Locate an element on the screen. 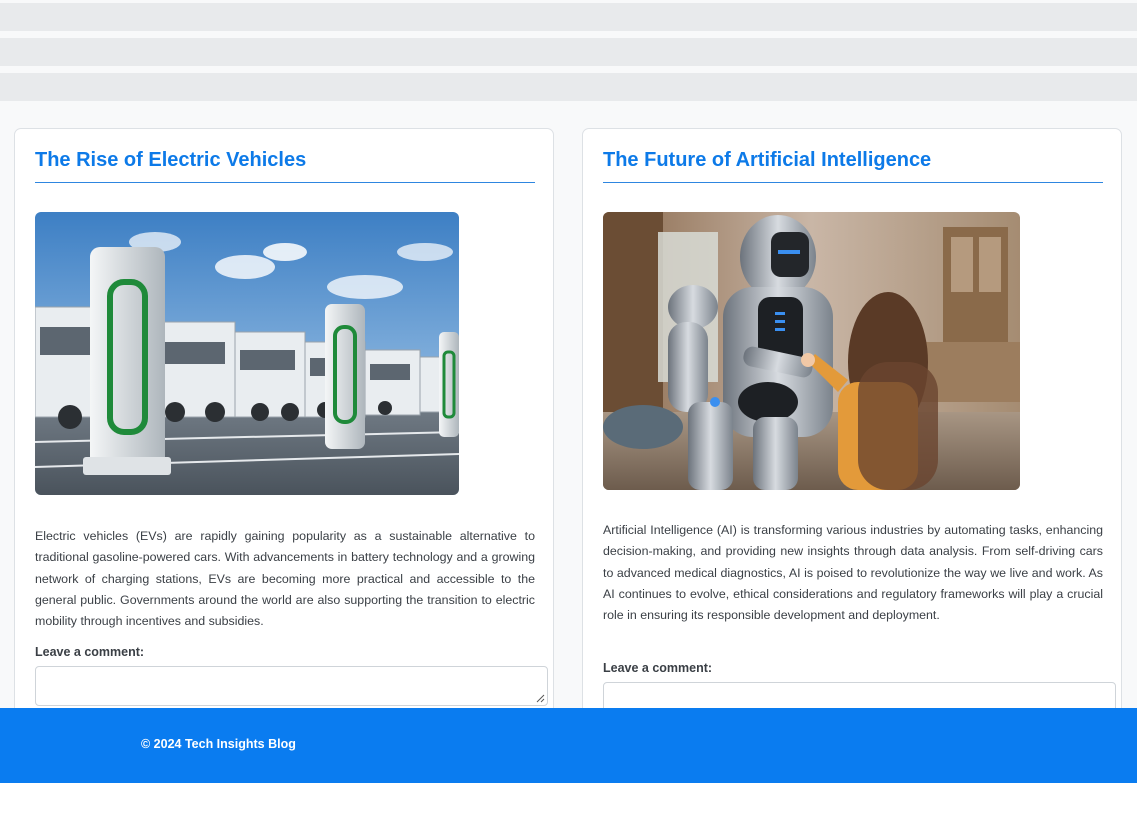 The height and width of the screenshot is (815, 1137). ev-charging-image is located at coordinates (247, 353).